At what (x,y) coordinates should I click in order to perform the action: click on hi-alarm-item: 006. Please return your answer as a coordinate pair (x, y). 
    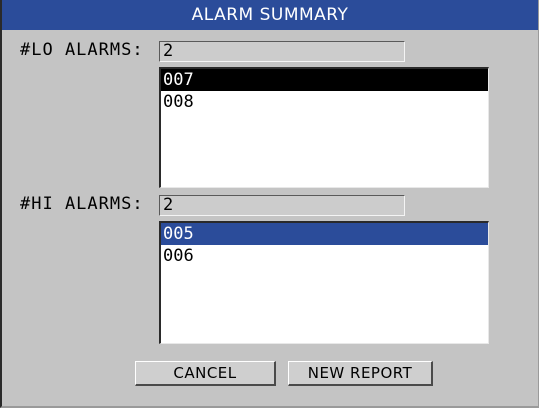
    Looking at the image, I should click on (324, 256).